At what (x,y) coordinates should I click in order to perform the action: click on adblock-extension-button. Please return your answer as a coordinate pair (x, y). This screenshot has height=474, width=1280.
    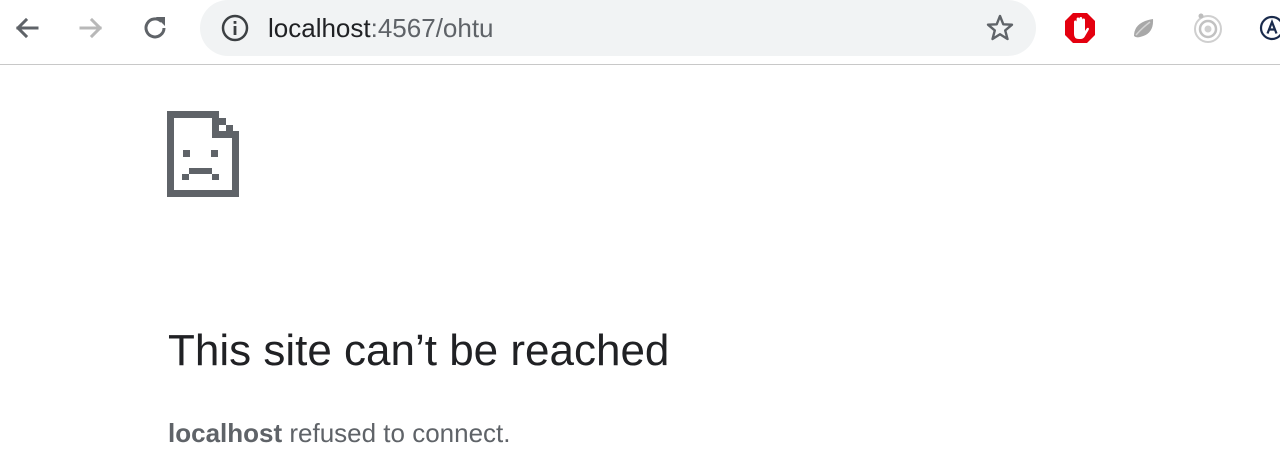
    Looking at the image, I should click on (1080, 28).